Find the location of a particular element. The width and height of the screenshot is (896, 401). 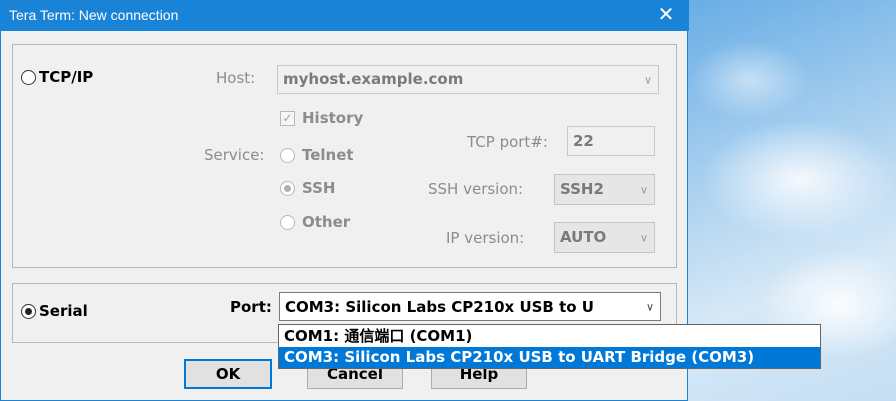

port-select: COM3: Silicon Labs CP210x USB to U ∨ is located at coordinates (470, 306).